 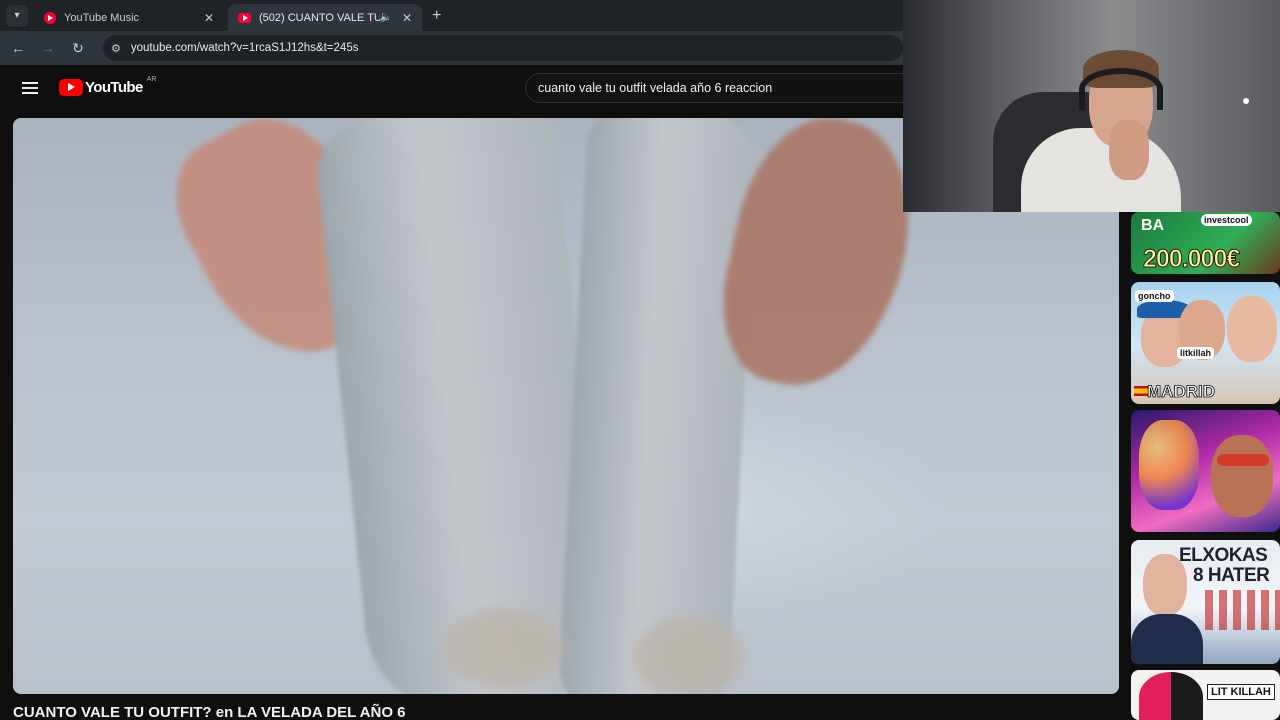 What do you see at coordinates (1246, 101) in the screenshot?
I see `webcam-light` at bounding box center [1246, 101].